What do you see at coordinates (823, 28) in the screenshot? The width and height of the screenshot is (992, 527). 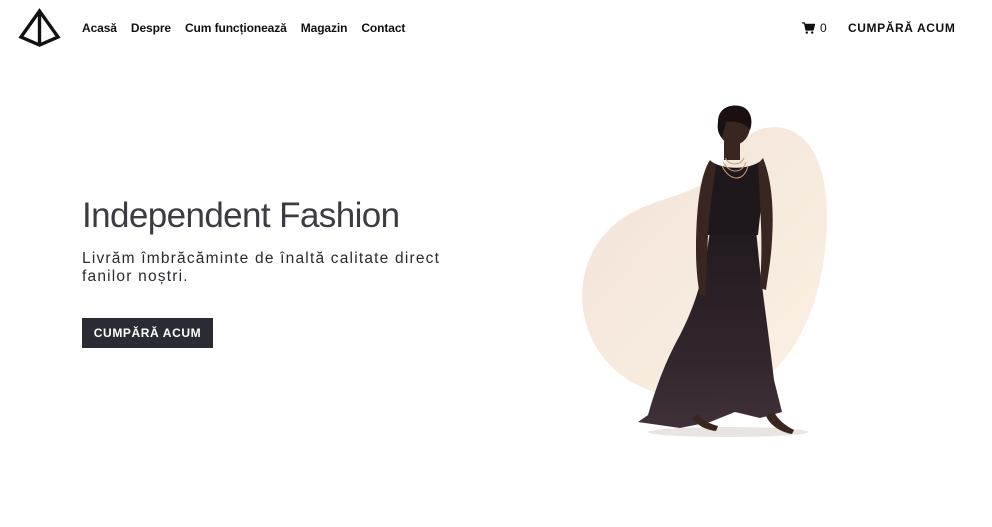 I see `cart-count: 0` at bounding box center [823, 28].